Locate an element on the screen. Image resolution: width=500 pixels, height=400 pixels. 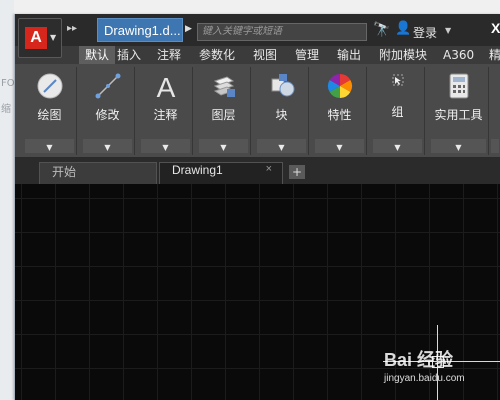
login-dropdown-icon: ▼ is located at coordinates (448, 30).